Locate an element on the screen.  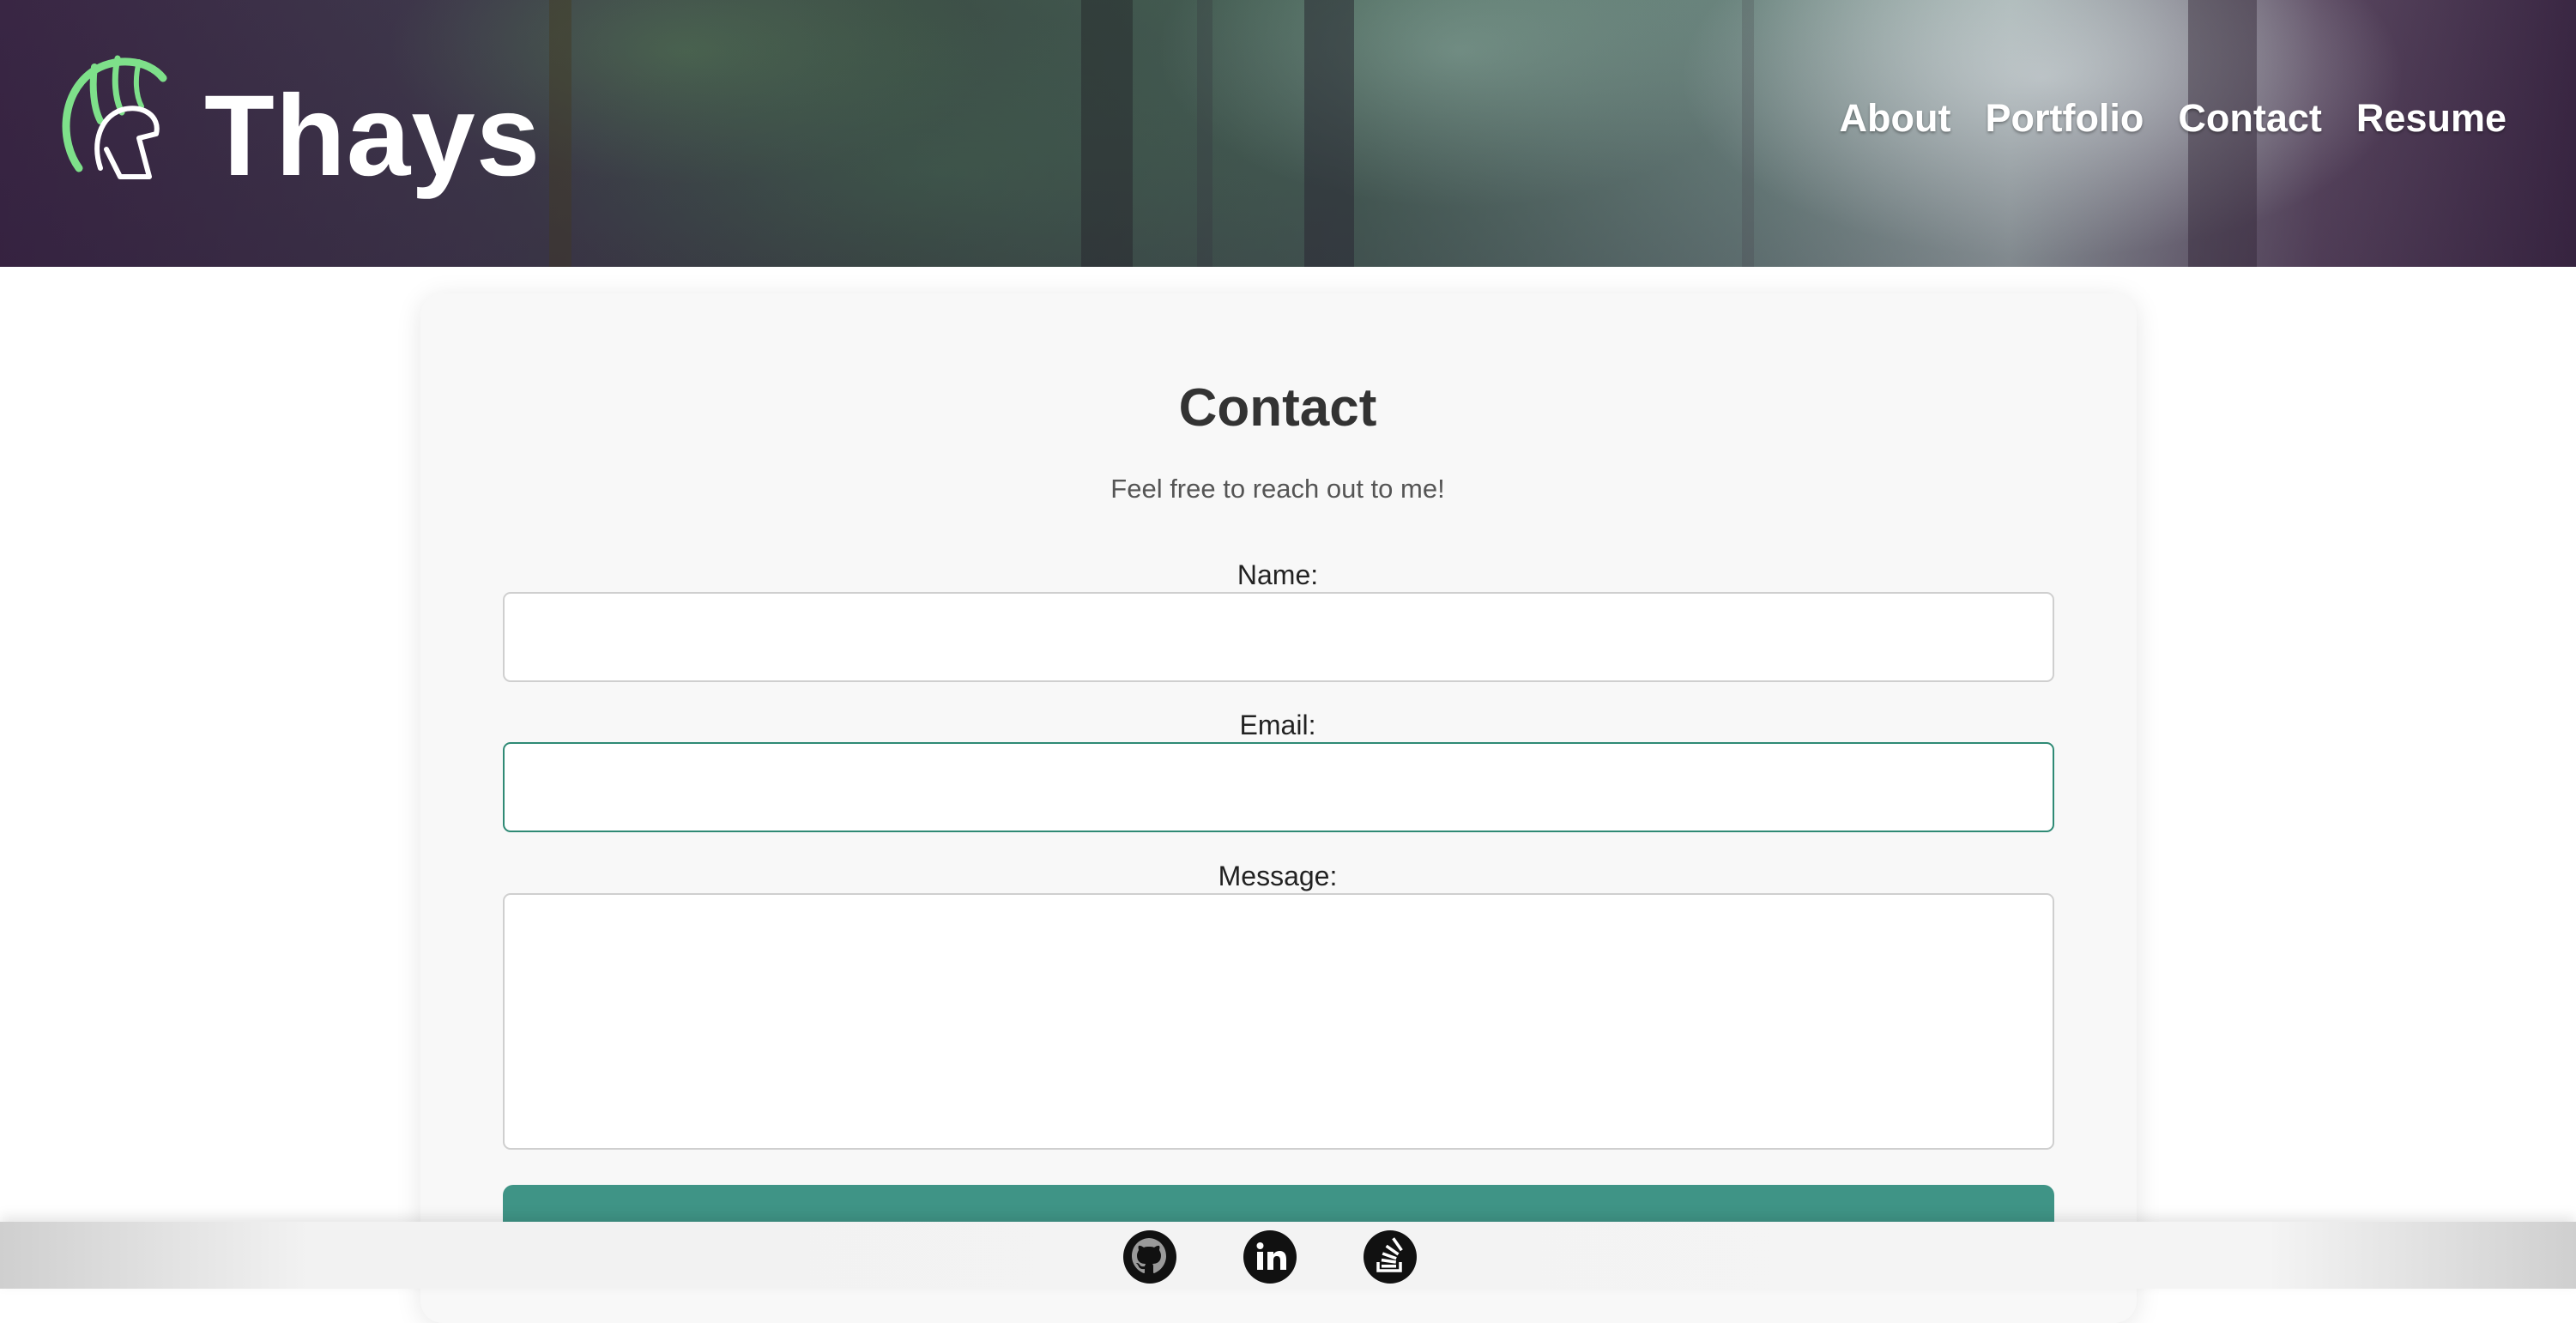
linkedin-icon is located at coordinates (1270, 1257).